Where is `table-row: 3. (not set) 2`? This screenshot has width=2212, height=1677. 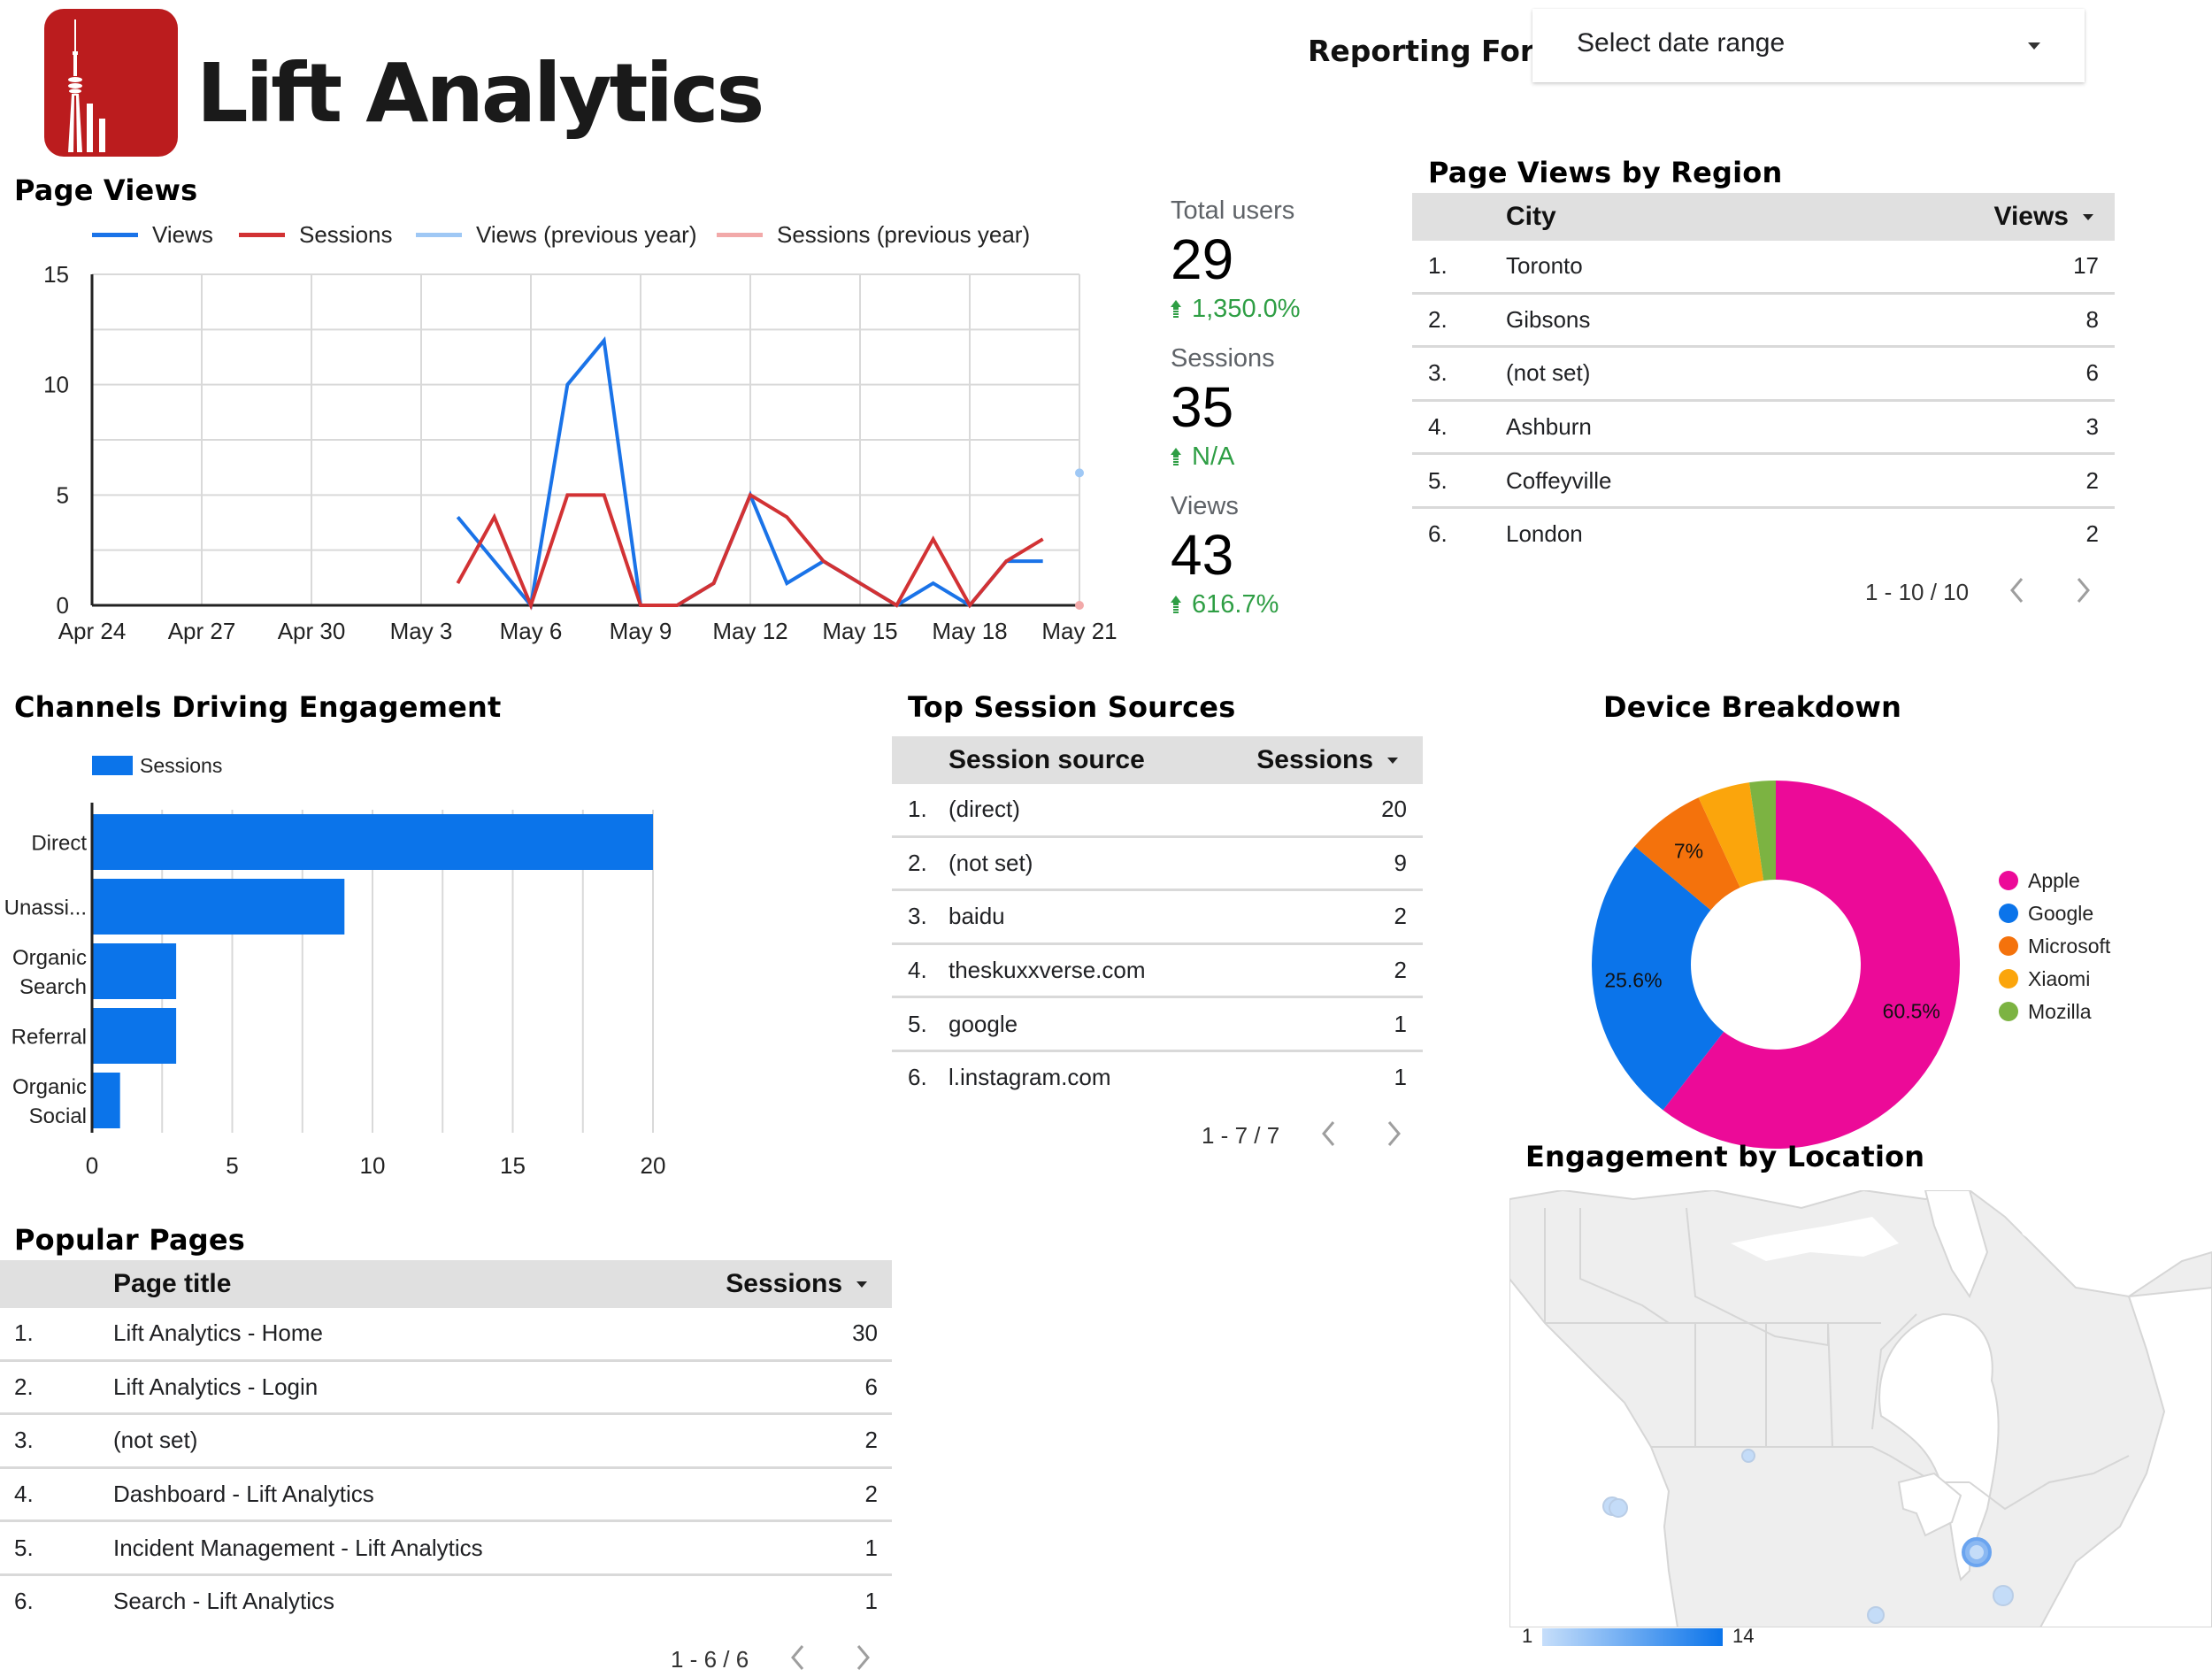
table-row: 3. (not set) 2 is located at coordinates (446, 1442).